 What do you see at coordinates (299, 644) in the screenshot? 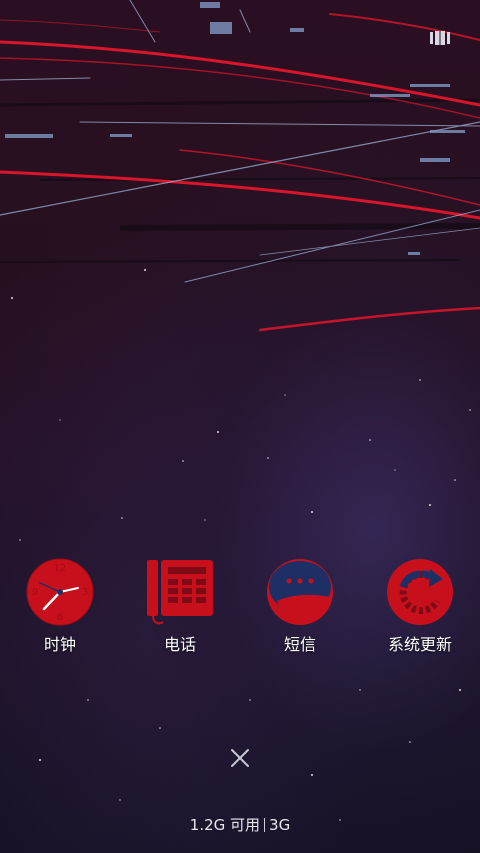
I see `app-label: 短信` at bounding box center [299, 644].